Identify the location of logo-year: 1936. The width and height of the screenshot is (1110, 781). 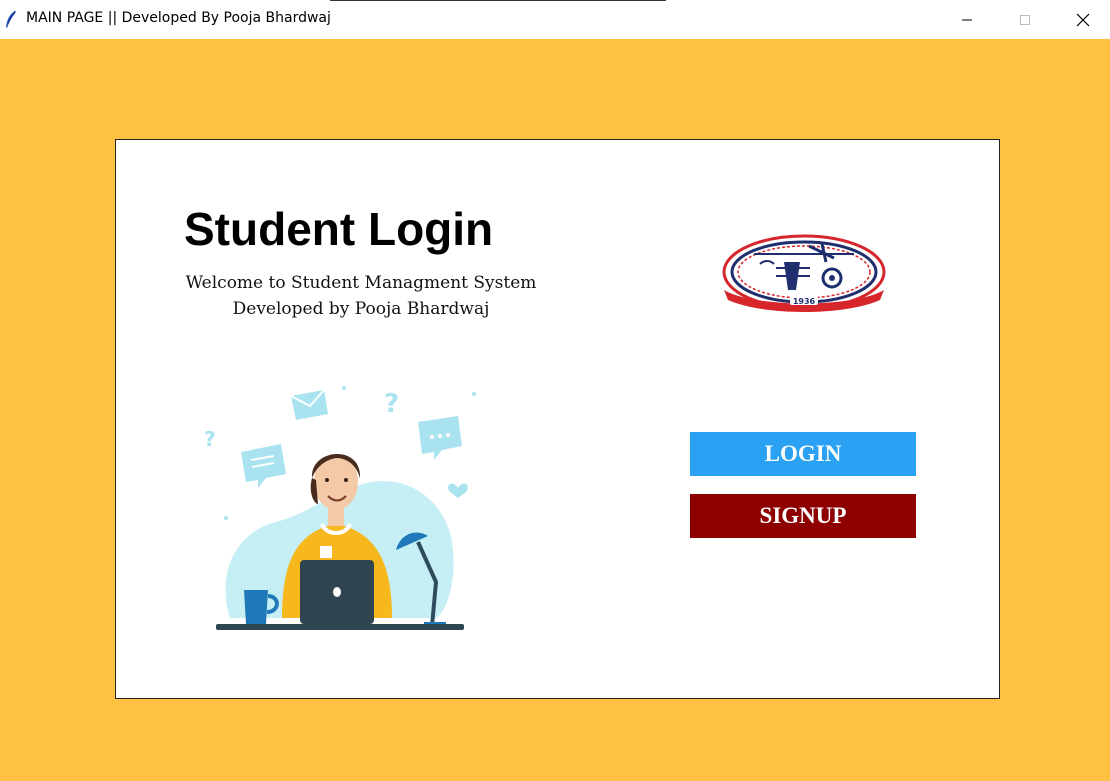
(804, 301).